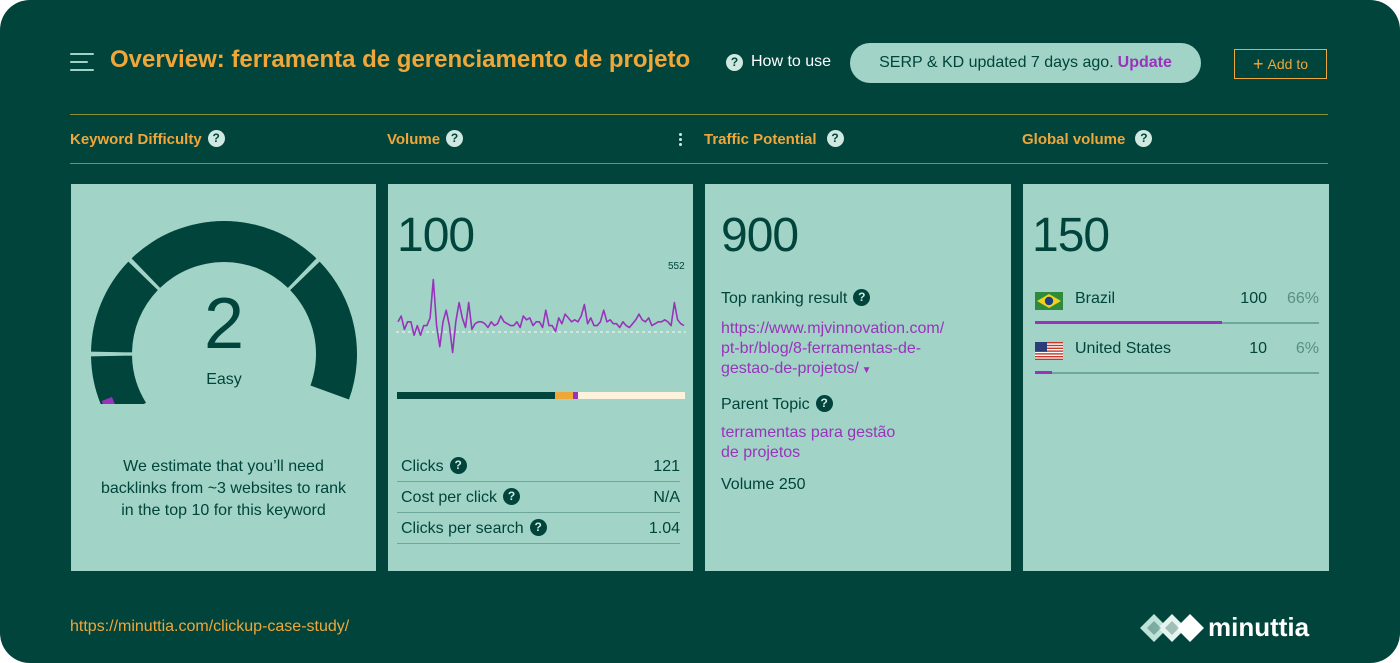 The image size is (1400, 663). I want to click on country-row-united-states: United States 10 6%, so click(1177, 354).